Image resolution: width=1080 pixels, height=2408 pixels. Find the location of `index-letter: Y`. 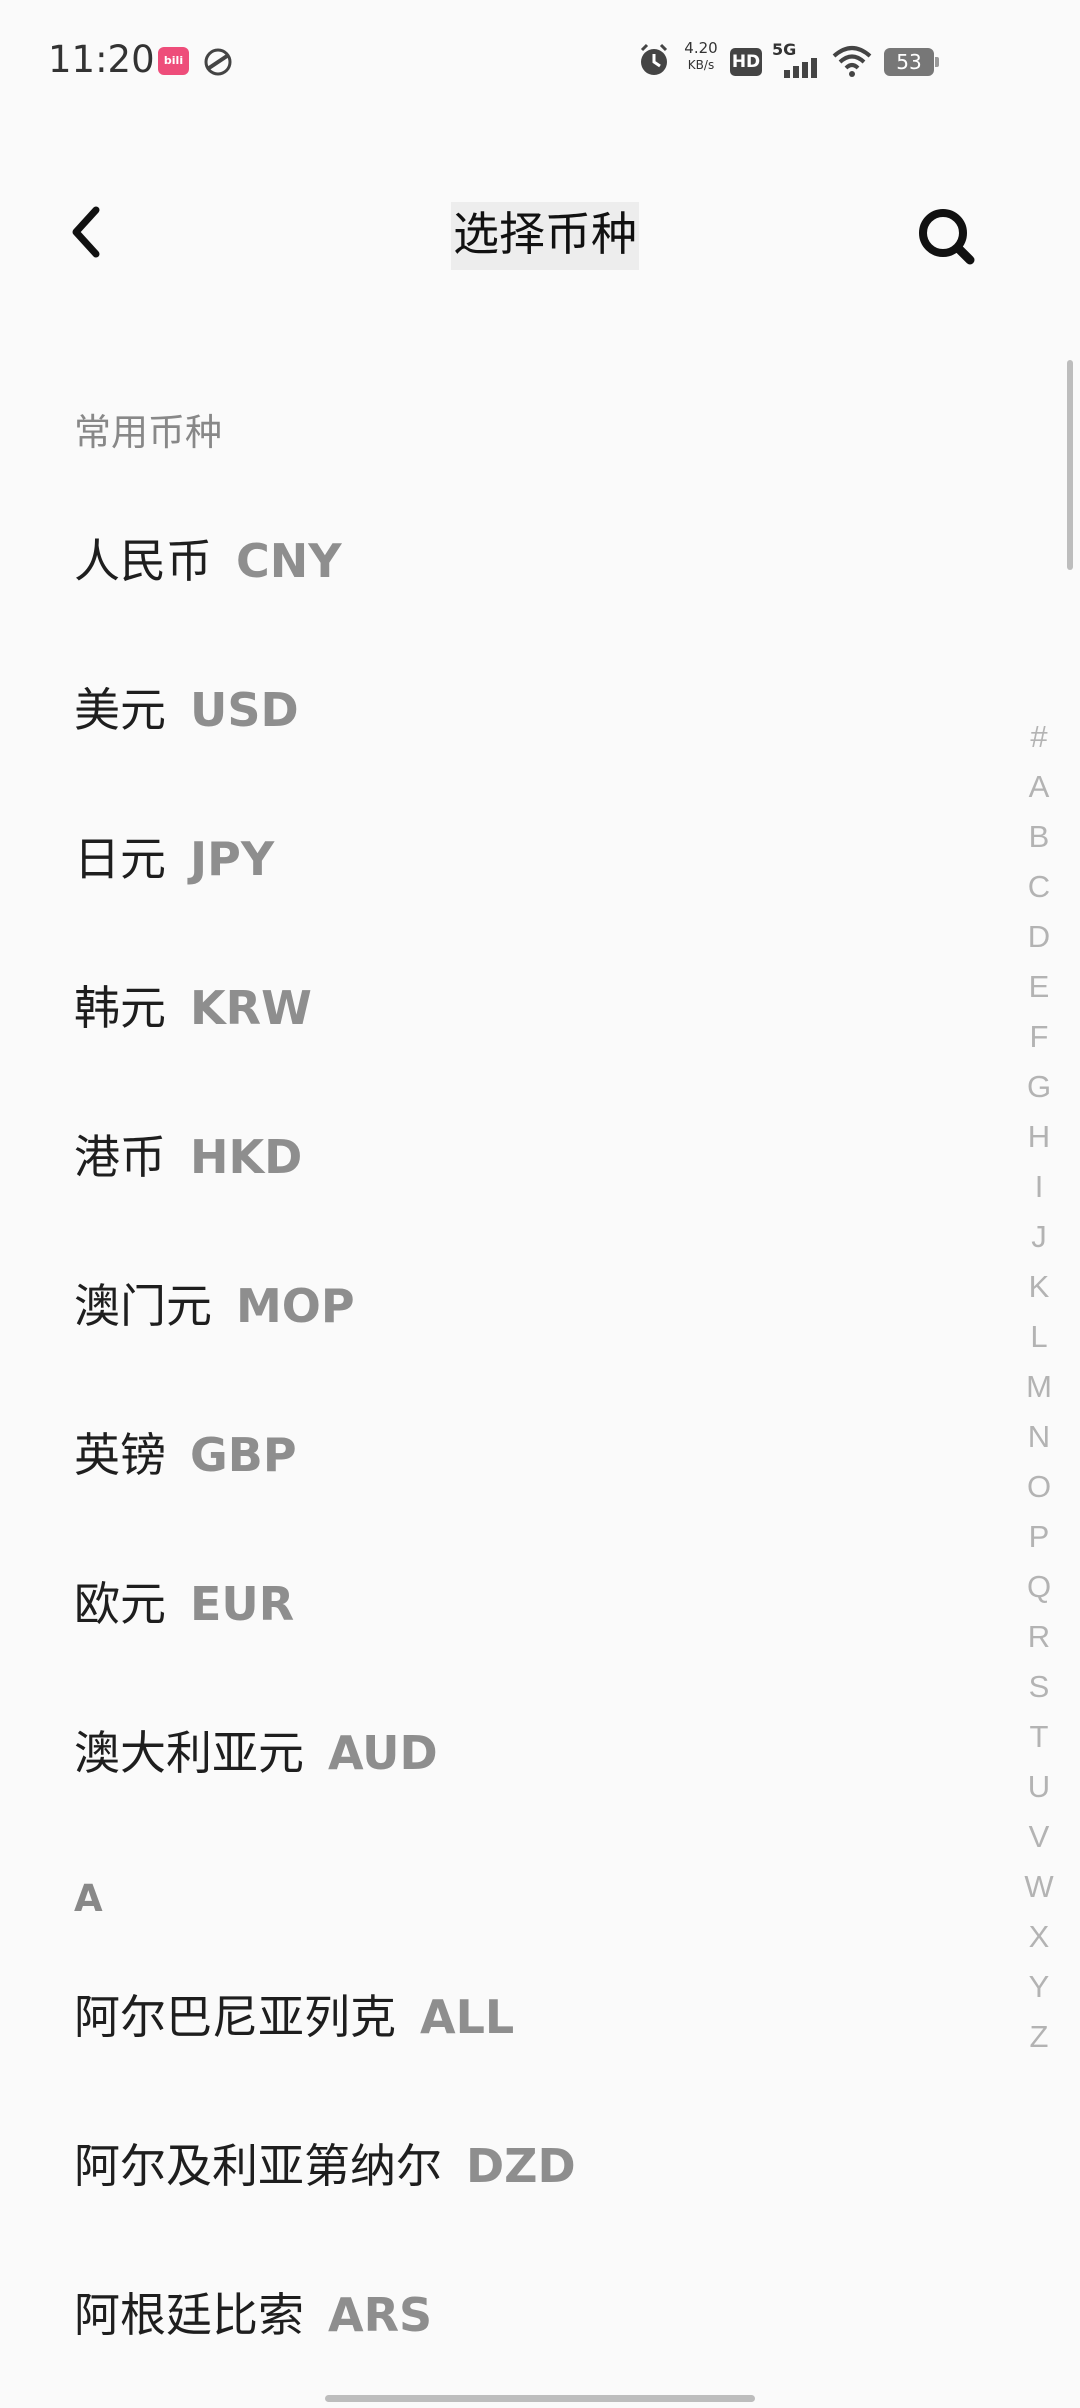

index-letter: Y is located at coordinates (1039, 1987).